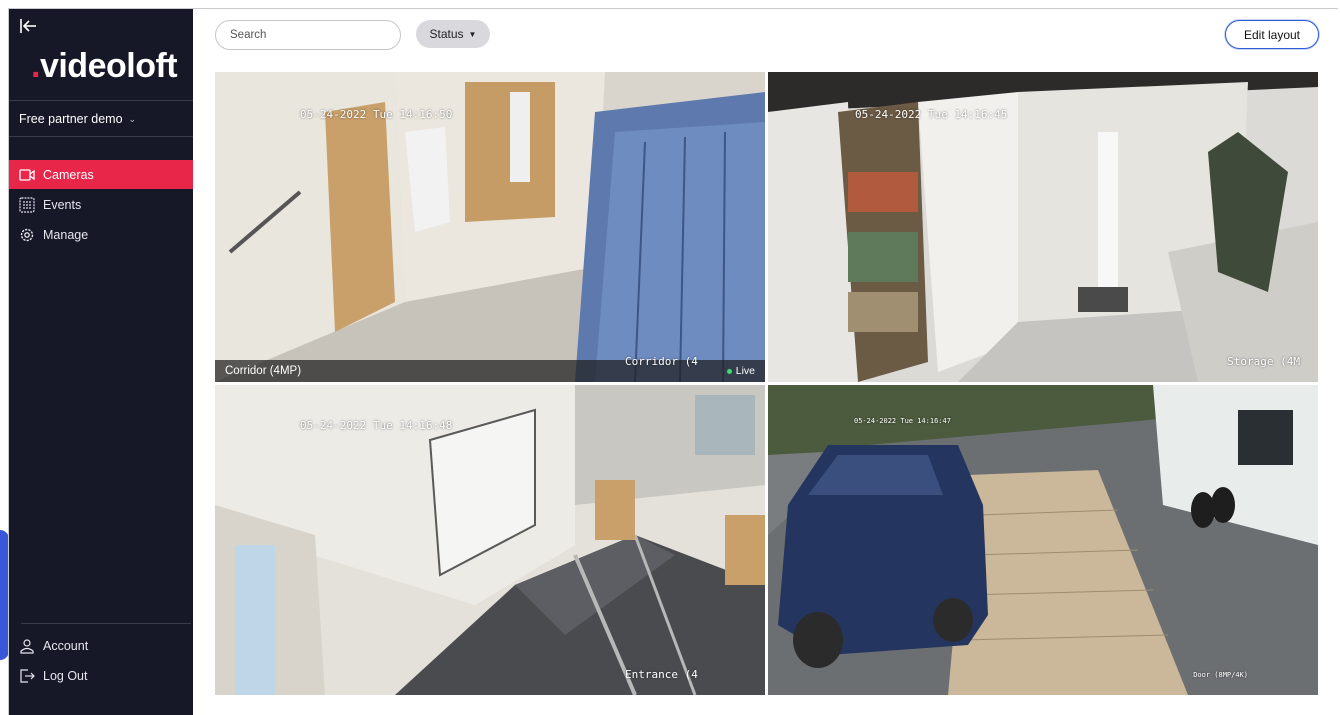 The image size is (1340, 715). I want to click on nav-label-manage: Manage, so click(66, 234).